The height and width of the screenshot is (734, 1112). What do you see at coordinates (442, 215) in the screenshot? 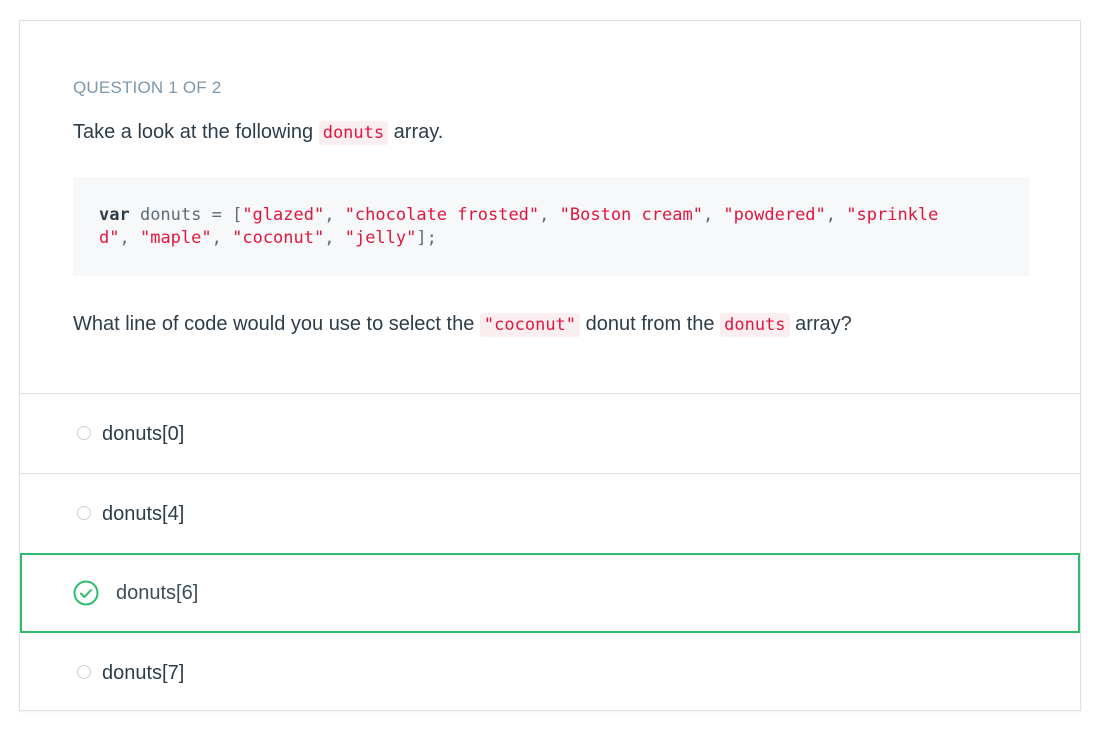
I see `code-string: "chocolate frosted"` at bounding box center [442, 215].